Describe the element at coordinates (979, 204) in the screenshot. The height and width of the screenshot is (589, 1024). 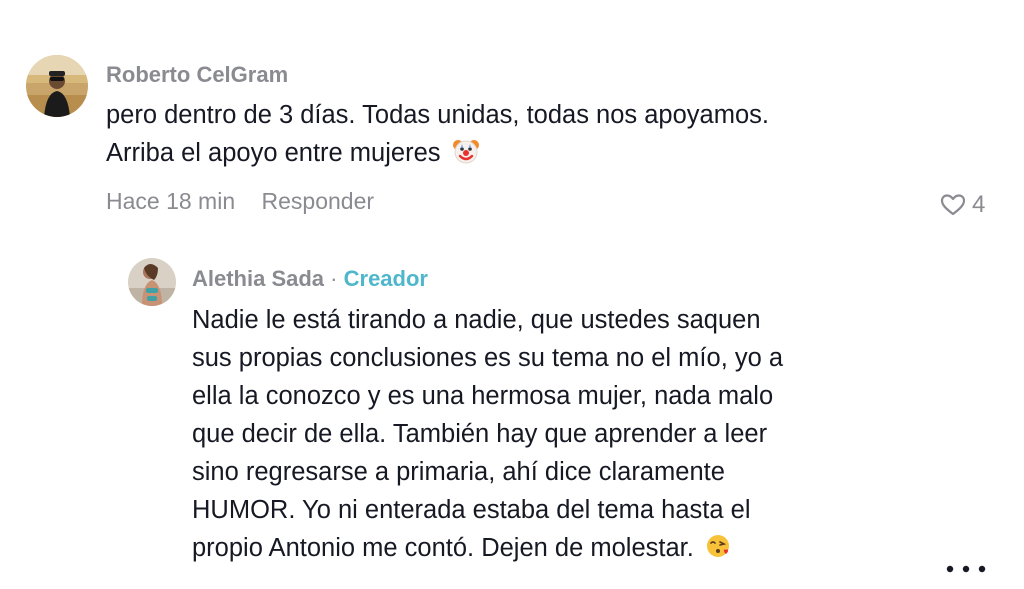
I see `like-count: 4` at that location.